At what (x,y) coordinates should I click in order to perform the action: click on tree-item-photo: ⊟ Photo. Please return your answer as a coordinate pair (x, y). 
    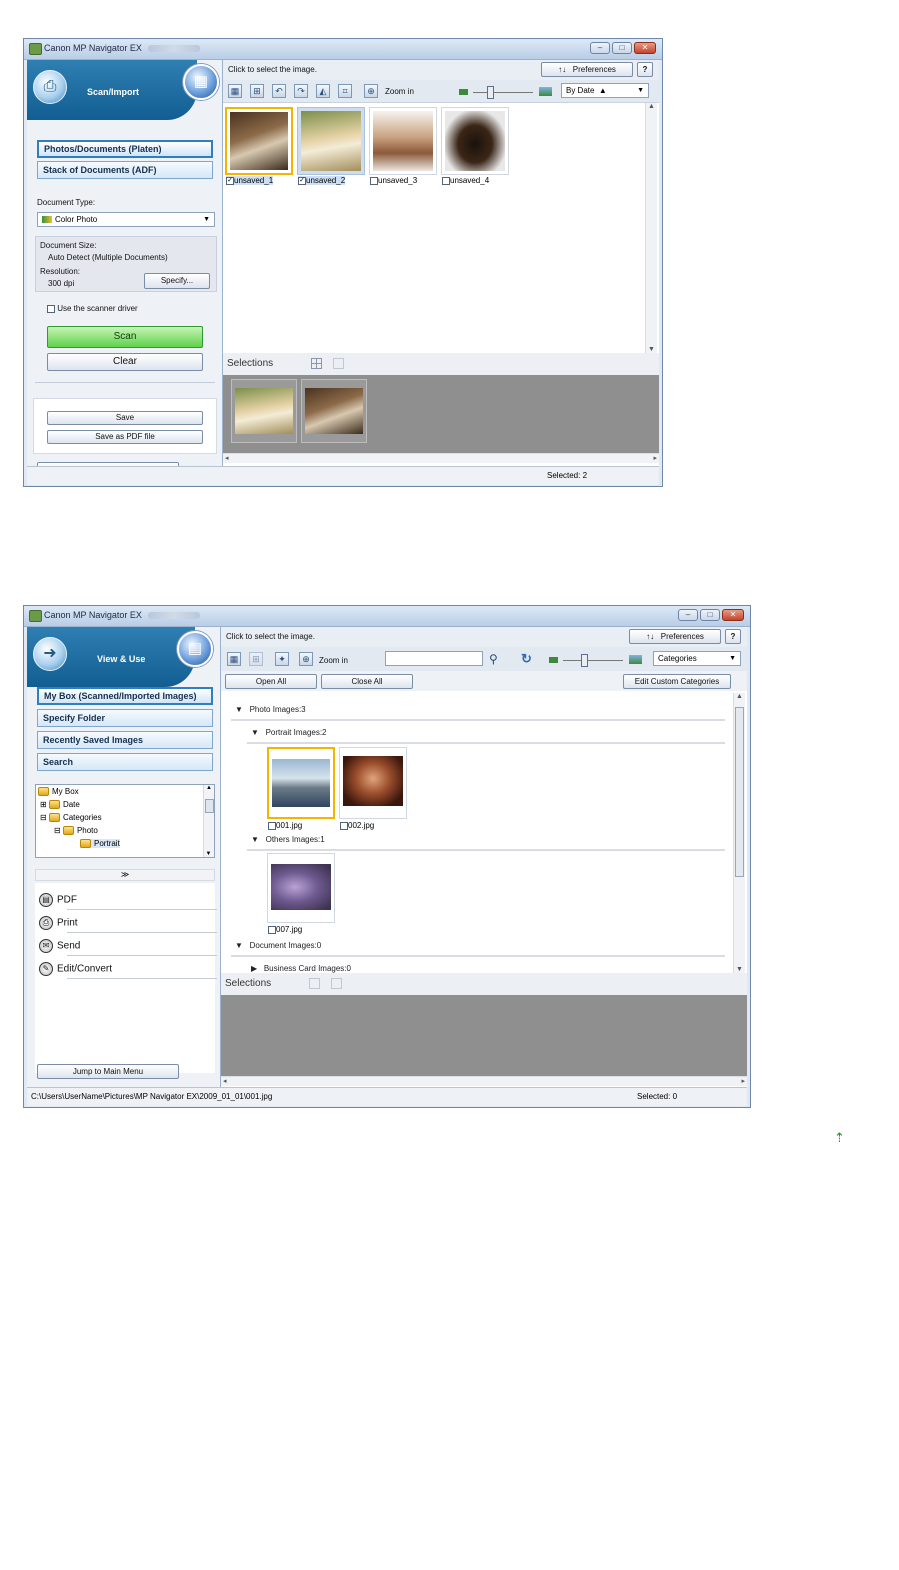
    Looking at the image, I should click on (76, 831).